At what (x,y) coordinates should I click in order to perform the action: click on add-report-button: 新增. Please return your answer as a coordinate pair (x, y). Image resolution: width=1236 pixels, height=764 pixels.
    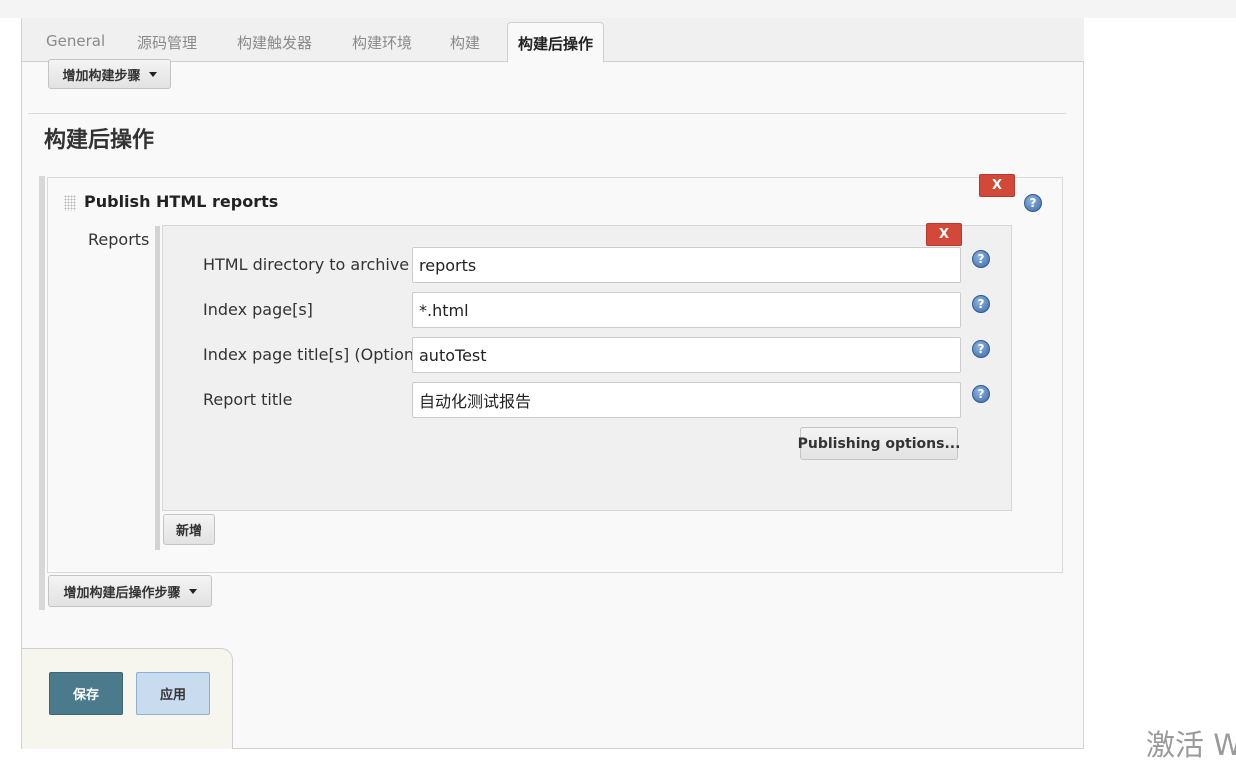
    Looking at the image, I should click on (189, 529).